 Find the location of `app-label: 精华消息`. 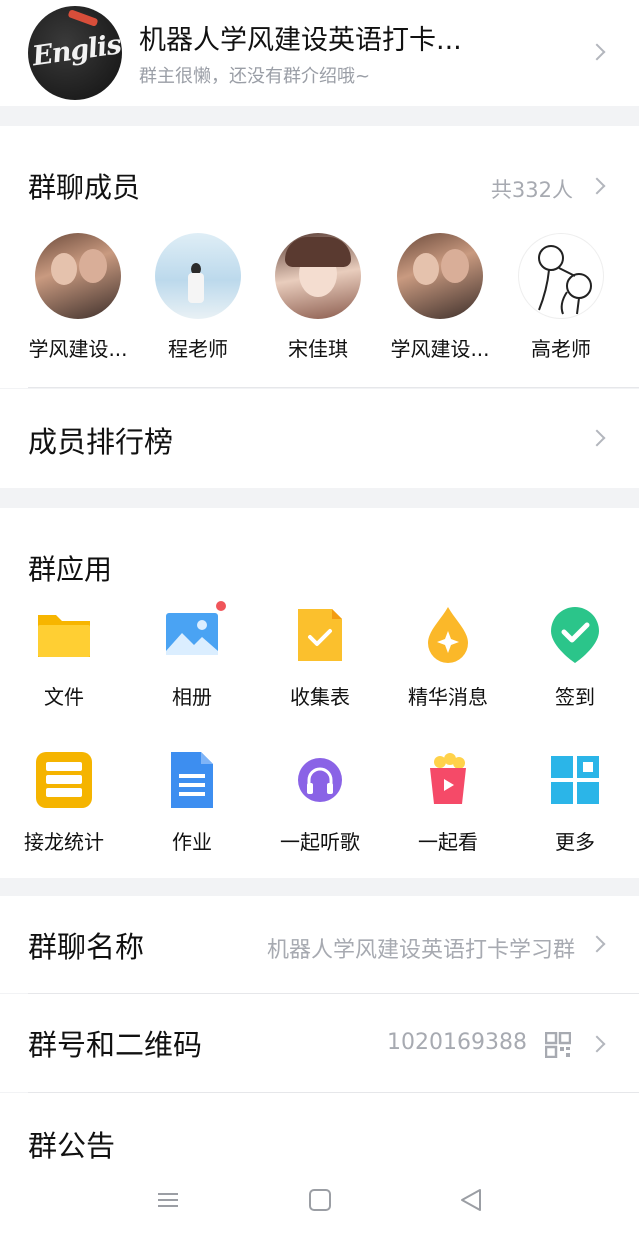

app-label: 精华消息 is located at coordinates (448, 697).